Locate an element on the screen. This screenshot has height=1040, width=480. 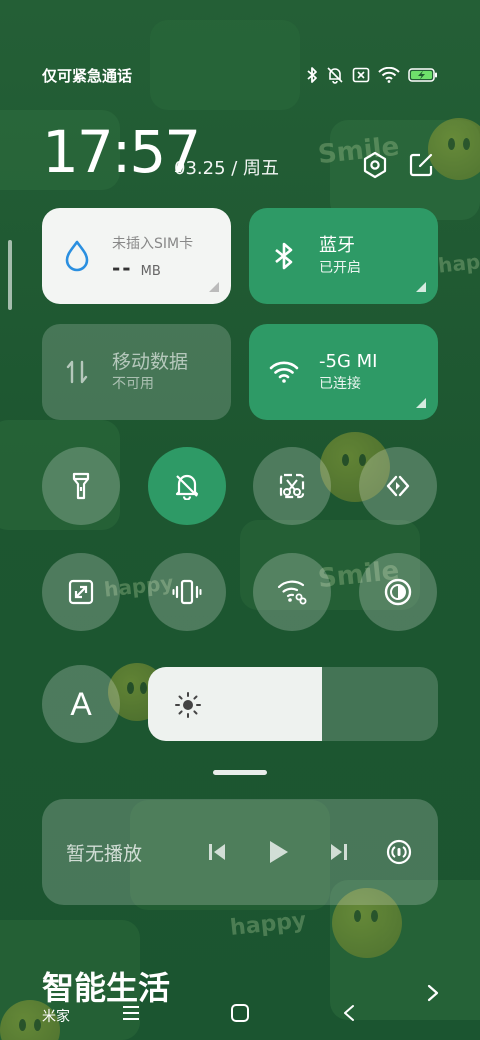
bluetooth-status: 已开启 is located at coordinates (340, 268).